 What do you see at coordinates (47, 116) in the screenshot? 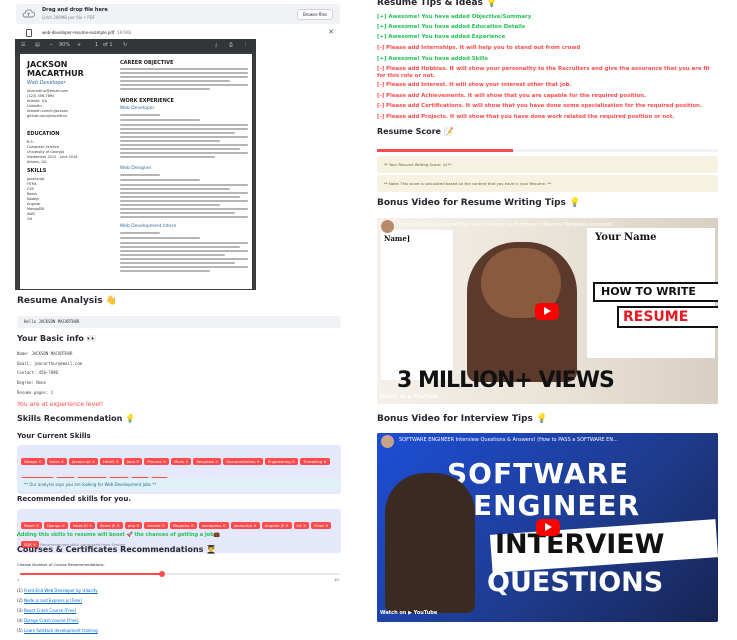
I see `resume-contact: github.com/jmacarthur` at bounding box center [47, 116].